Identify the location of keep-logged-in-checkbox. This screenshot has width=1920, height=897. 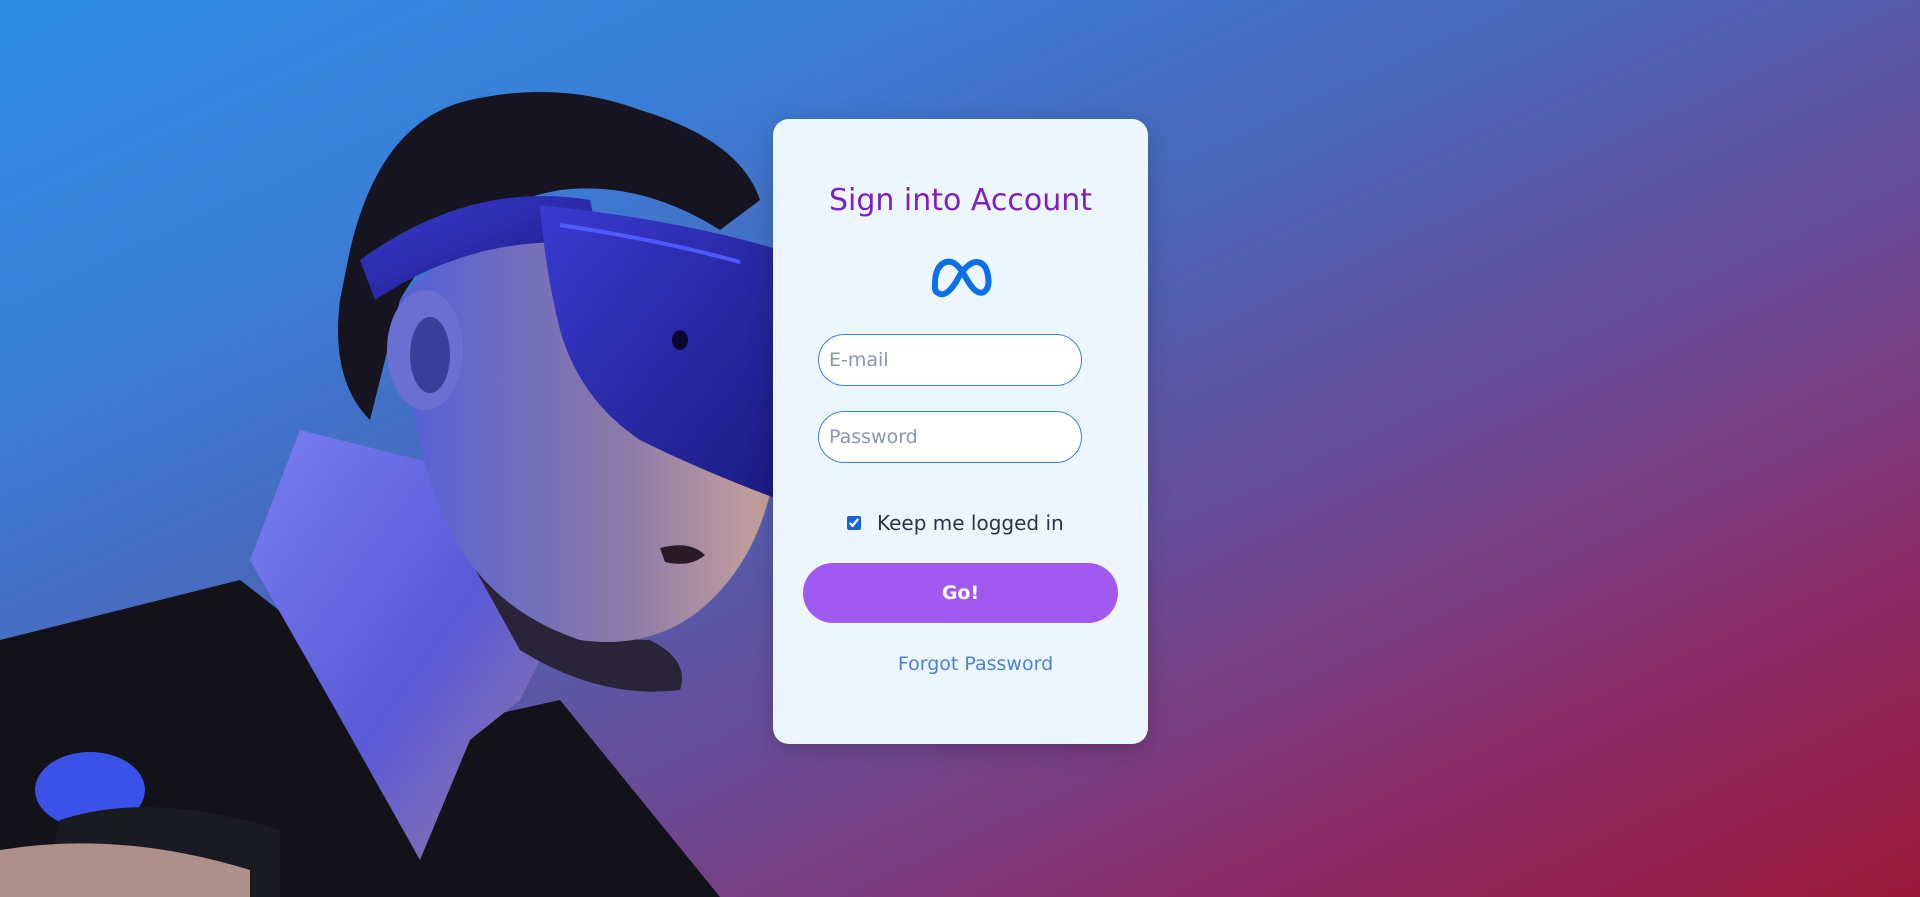
(854, 523).